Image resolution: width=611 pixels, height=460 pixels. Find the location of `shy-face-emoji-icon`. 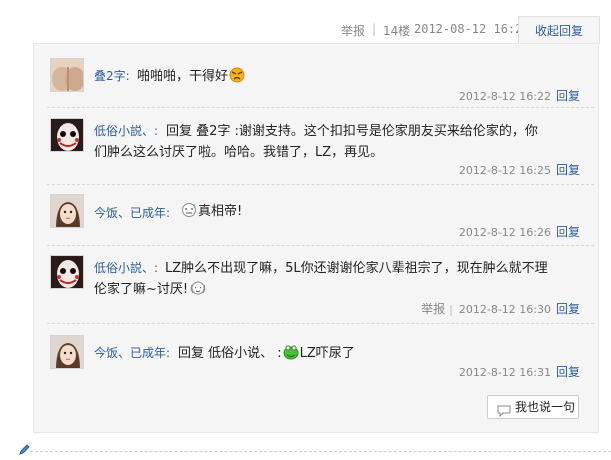

shy-face-emoji-icon is located at coordinates (198, 290).